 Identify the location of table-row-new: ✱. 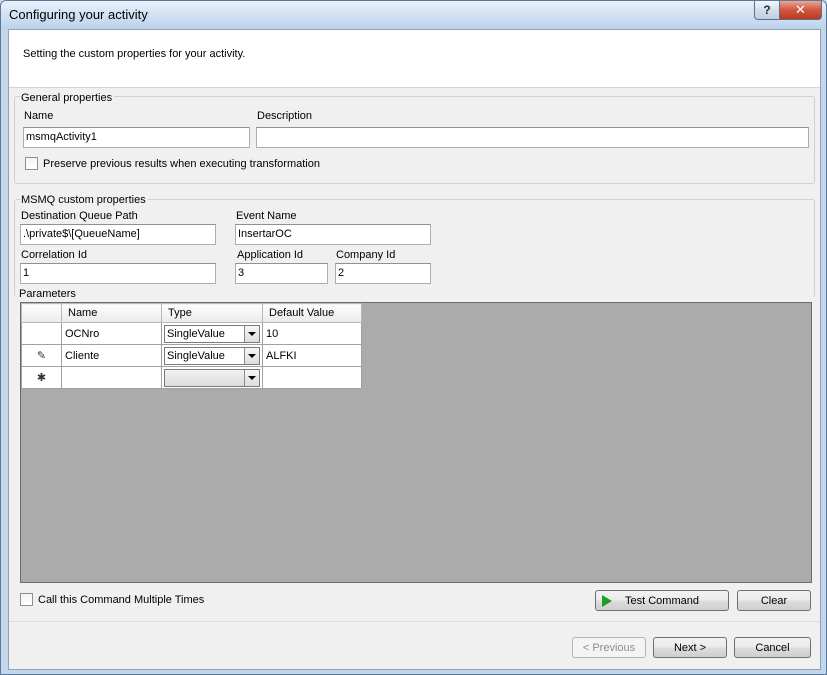
(191, 377).